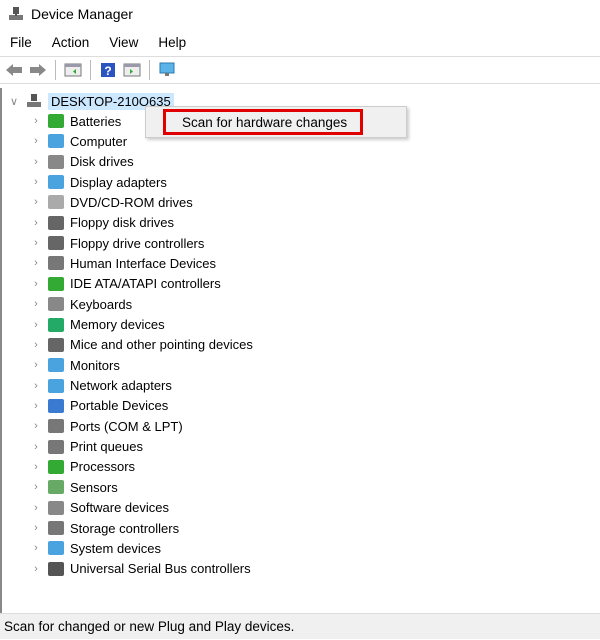 The height and width of the screenshot is (640, 600). Describe the element at coordinates (81, 304) in the screenshot. I see `tree-item: › Keyboards` at that location.